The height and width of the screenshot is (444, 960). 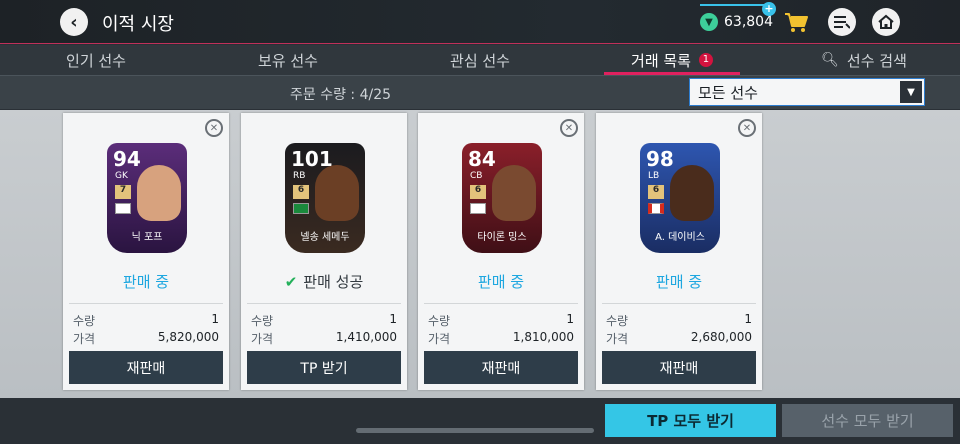 I want to click on back-button: ‹, so click(x=74, y=22).